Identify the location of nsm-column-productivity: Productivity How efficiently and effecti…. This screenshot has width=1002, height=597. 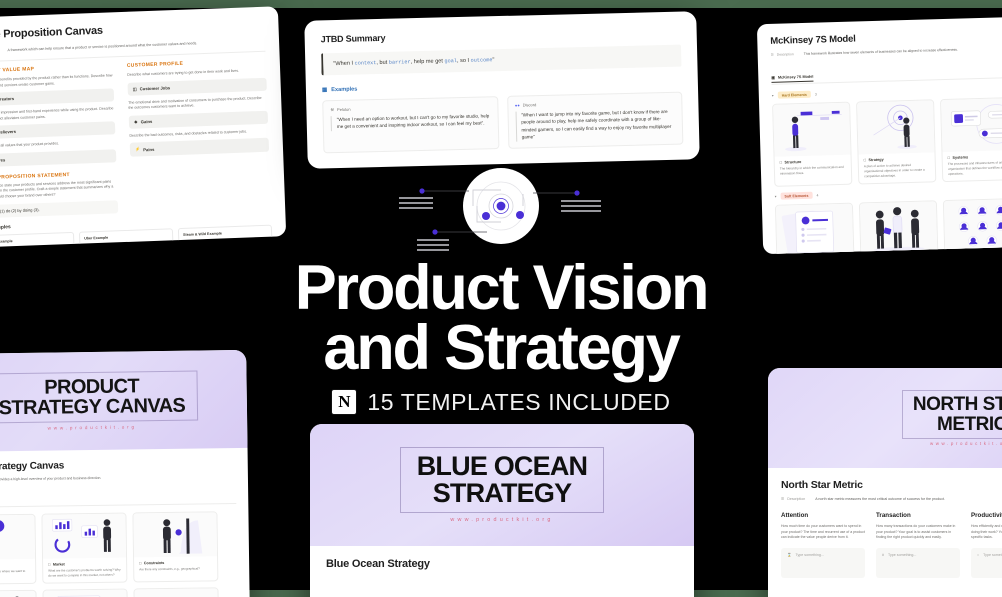
(986, 545).